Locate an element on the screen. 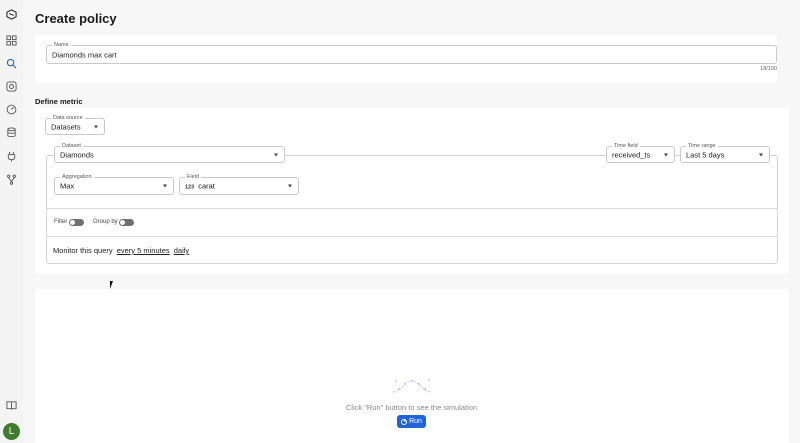 This screenshot has height=443, width=800. page-title: Create policy is located at coordinates (76, 18).